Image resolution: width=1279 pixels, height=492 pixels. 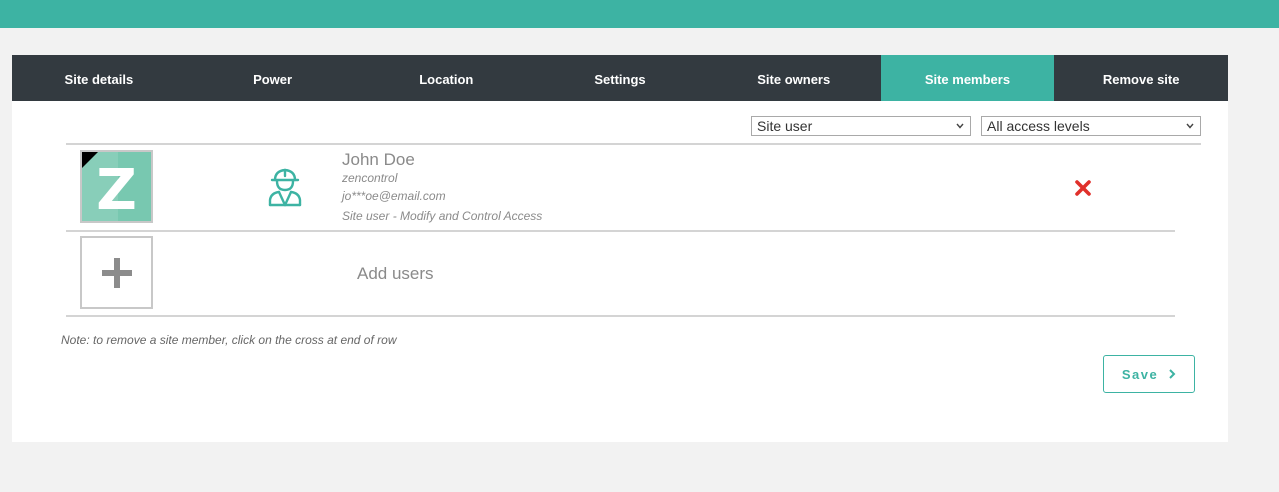 What do you see at coordinates (442, 216) in the screenshot?
I see `member-access: Site user - Modify and Control Access` at bounding box center [442, 216].